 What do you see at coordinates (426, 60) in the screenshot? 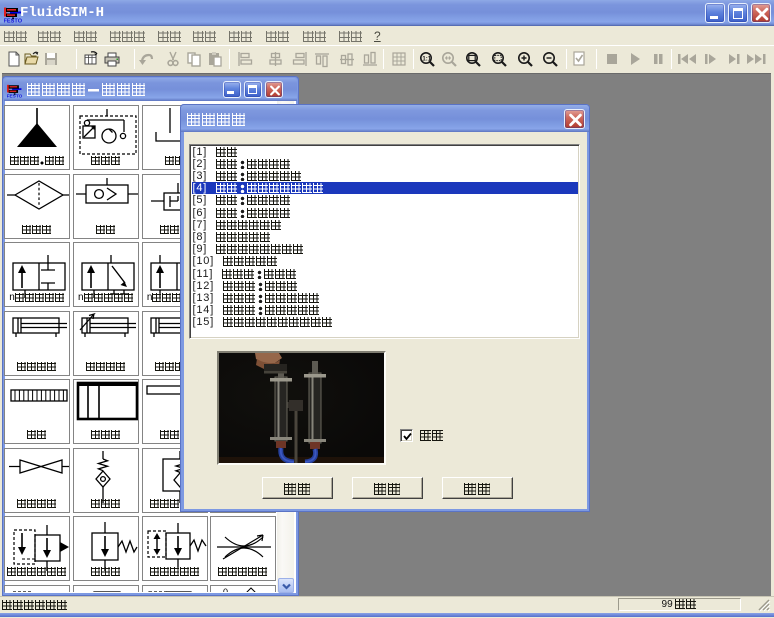
I see `svg-text: 1:1` at bounding box center [426, 60].